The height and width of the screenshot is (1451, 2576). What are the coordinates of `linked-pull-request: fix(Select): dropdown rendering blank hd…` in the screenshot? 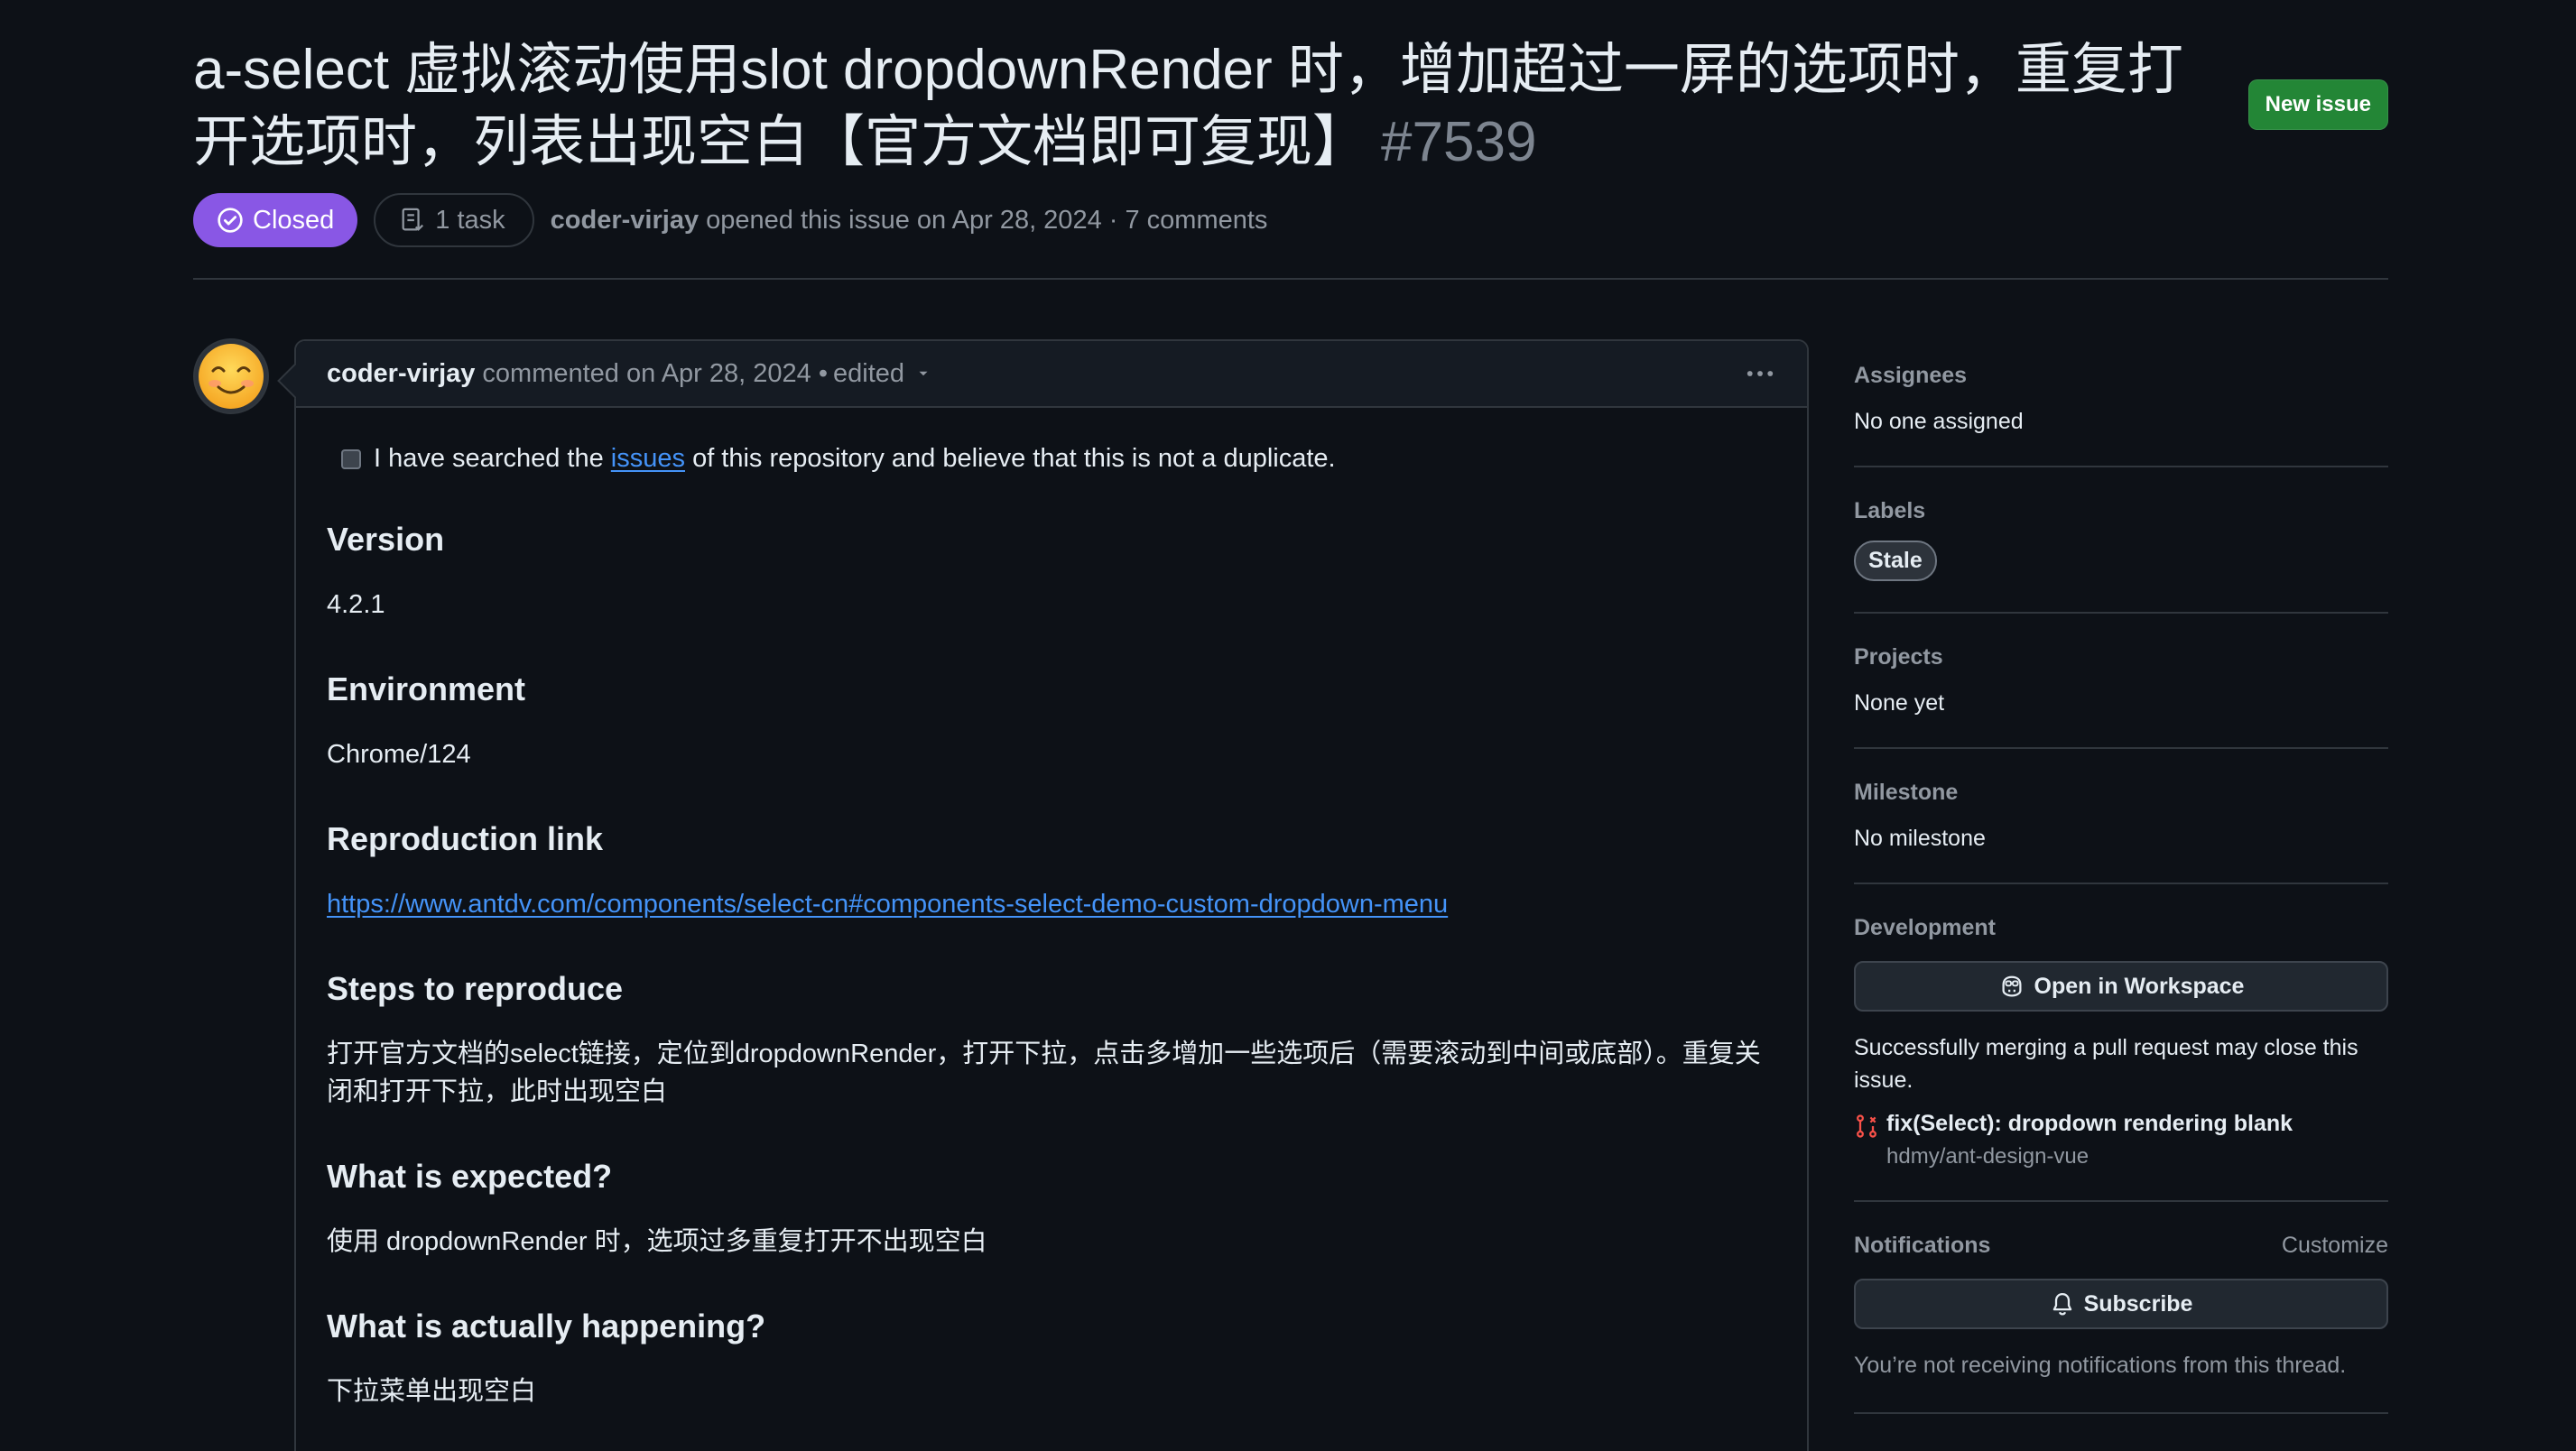 It's located at (2121, 1140).